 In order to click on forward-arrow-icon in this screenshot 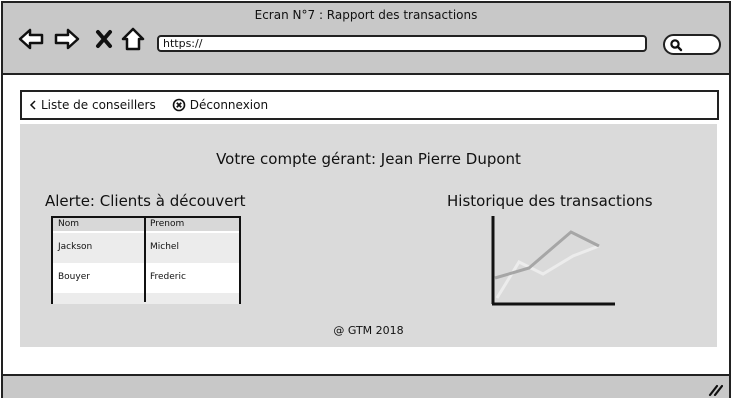, I will do `click(67, 39)`.